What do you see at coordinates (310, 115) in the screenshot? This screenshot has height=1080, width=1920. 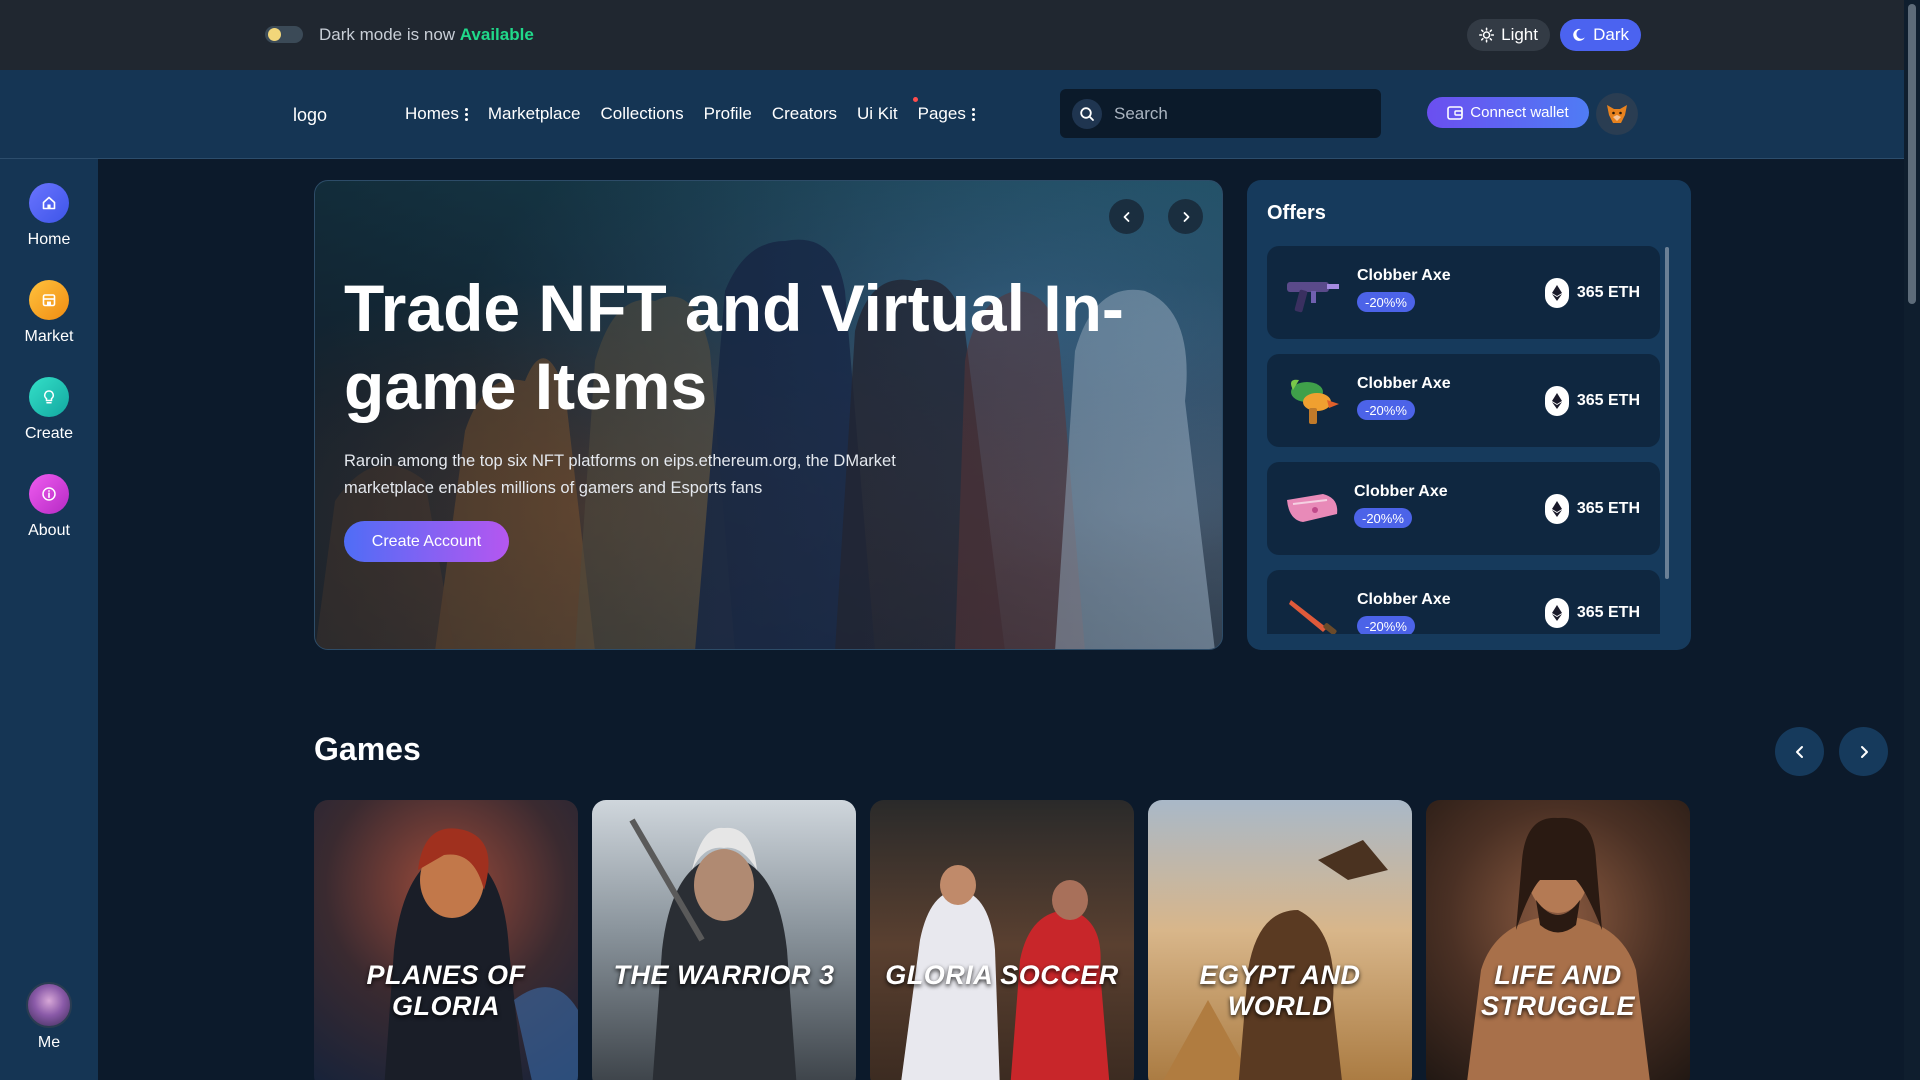 I see `site-logo: logo` at bounding box center [310, 115].